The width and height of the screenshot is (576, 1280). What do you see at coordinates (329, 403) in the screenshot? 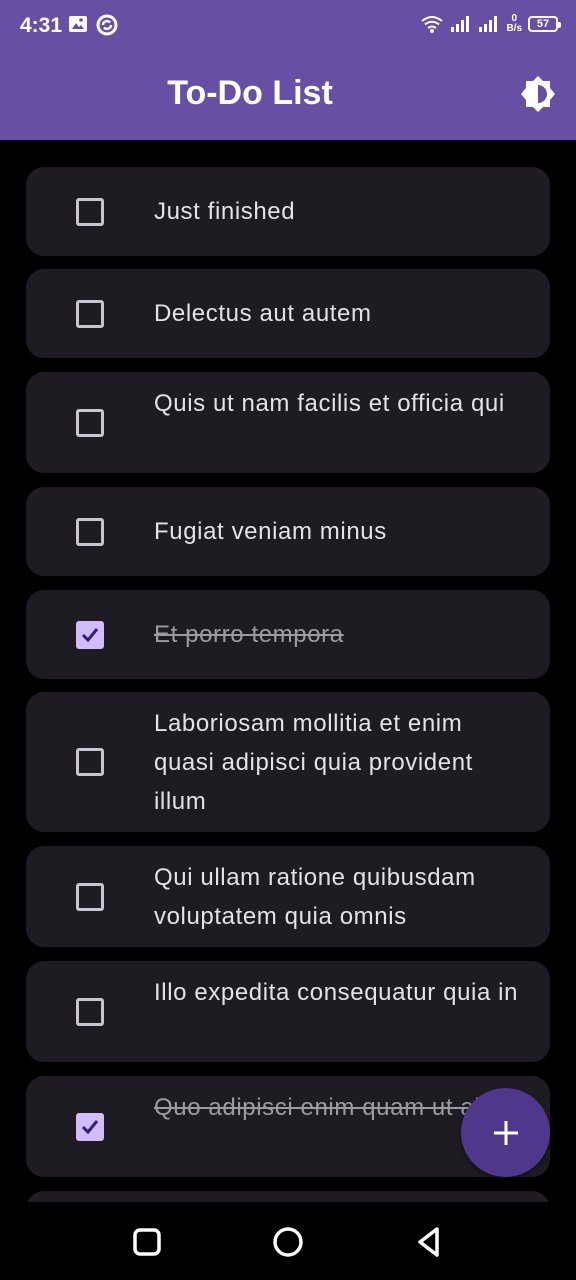
I see `todo-text: Quis ut nam facilis et officia qui` at bounding box center [329, 403].